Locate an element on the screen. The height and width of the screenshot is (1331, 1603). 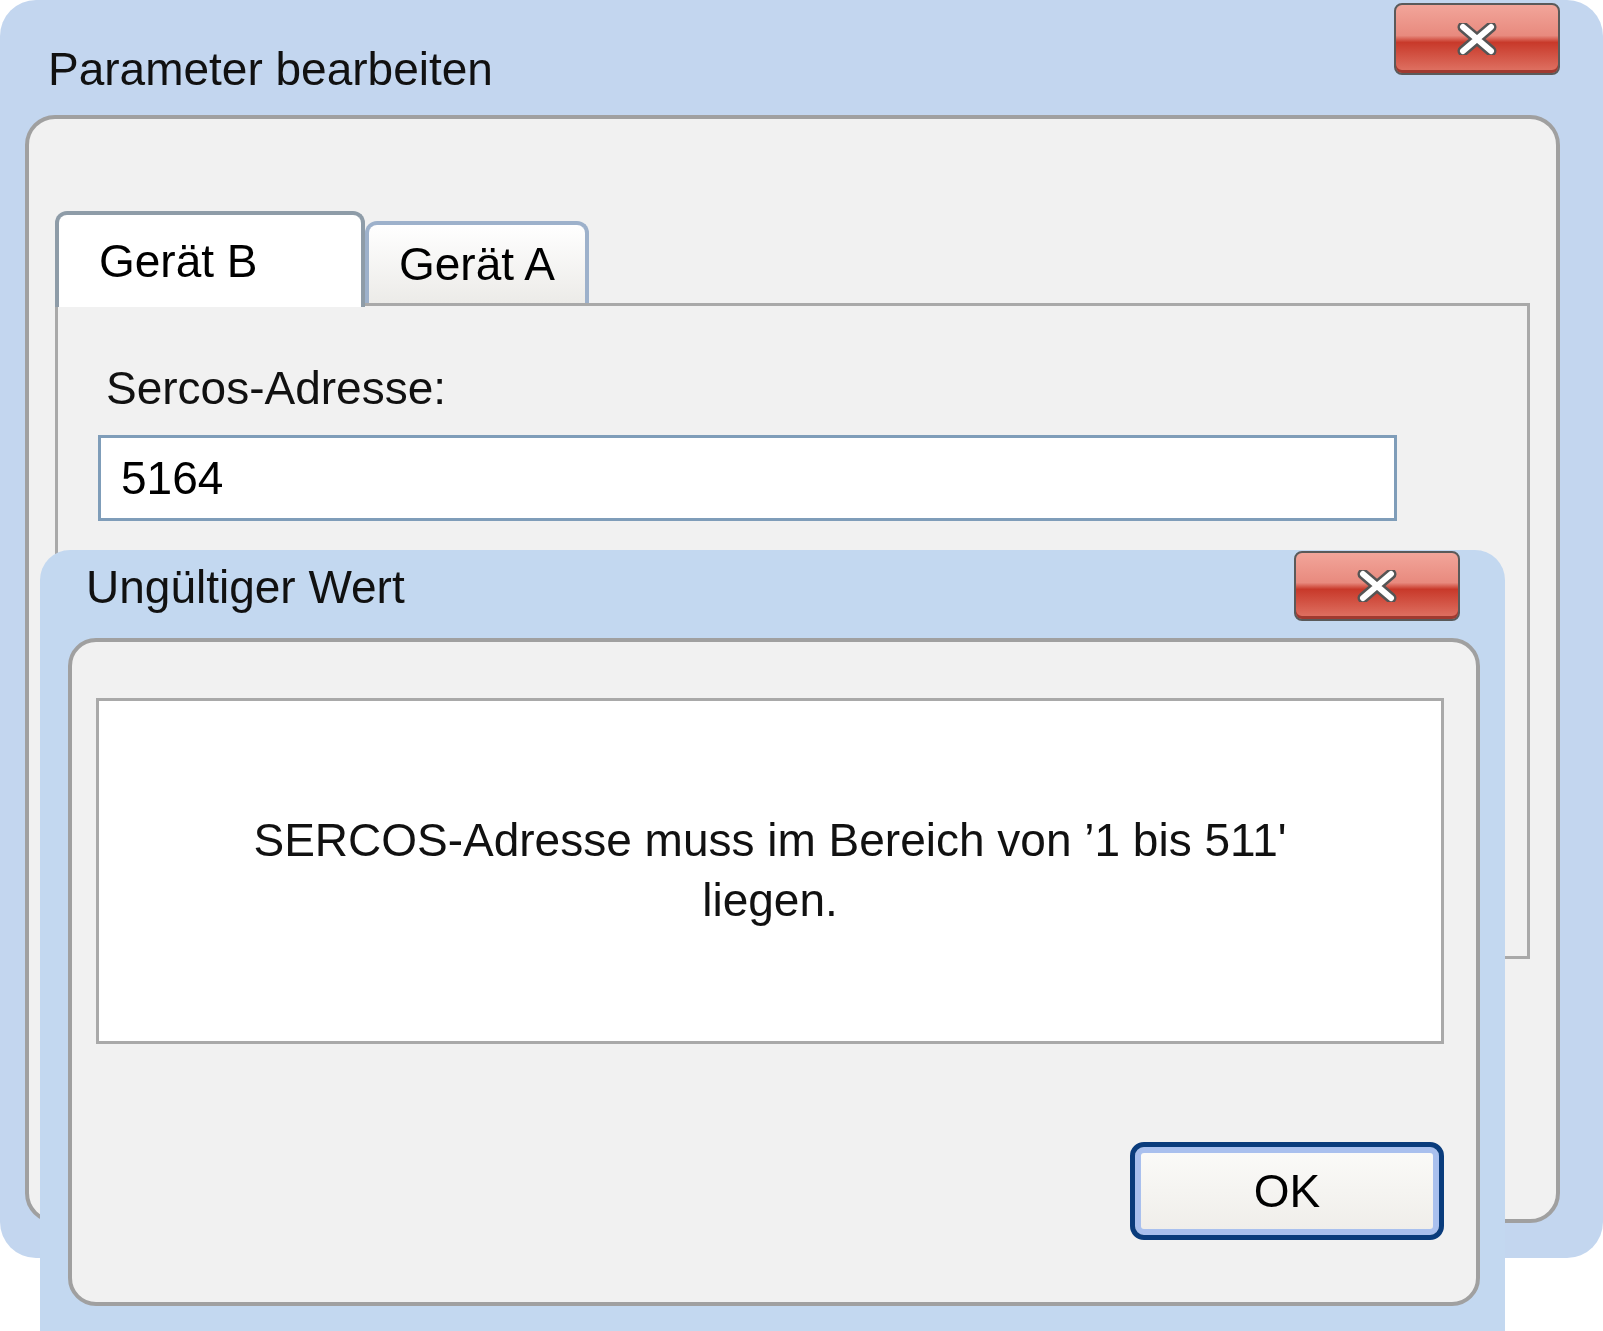
input-field: 5164 is located at coordinates (747, 478).